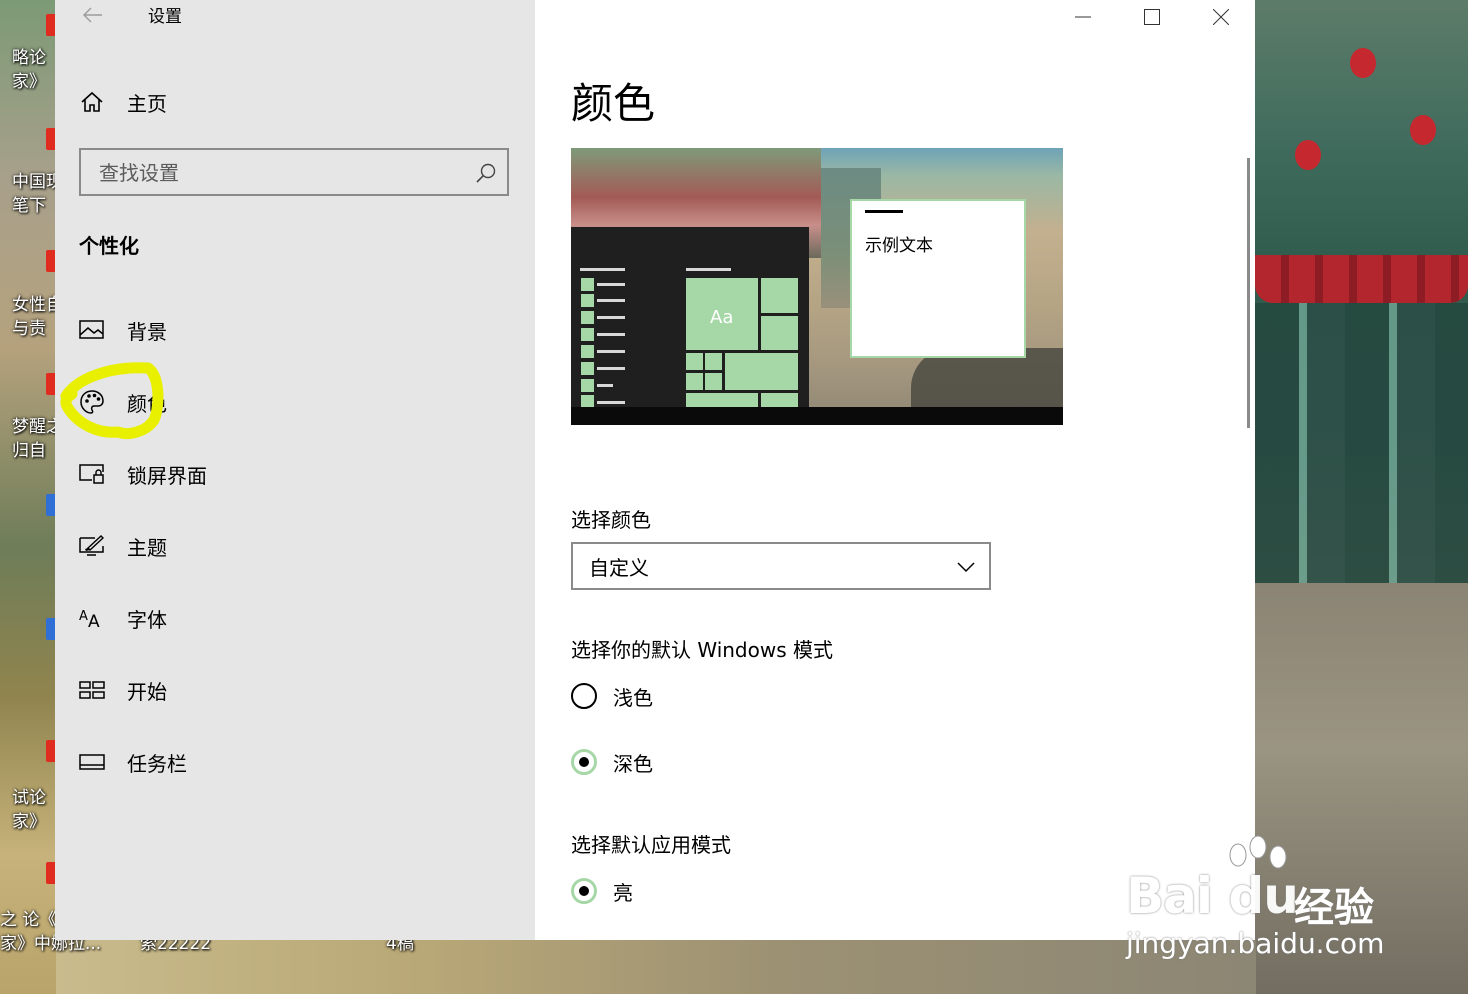 The image size is (1468, 994). Describe the element at coordinates (633, 763) in the screenshot. I see `radio-label: 深色` at that location.